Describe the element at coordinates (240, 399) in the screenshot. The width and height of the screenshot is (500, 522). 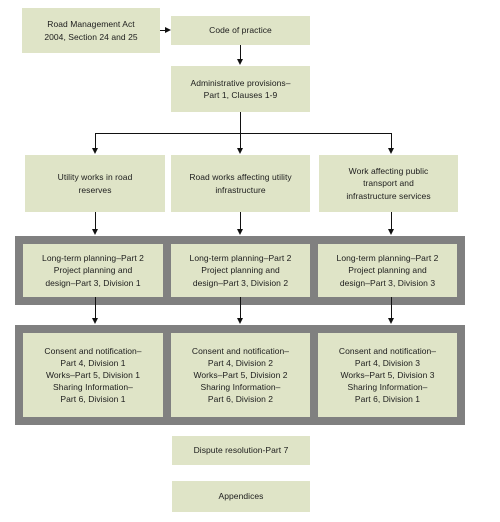
I see `node-column-2-consent-line5: Part 6, Division 2` at that location.